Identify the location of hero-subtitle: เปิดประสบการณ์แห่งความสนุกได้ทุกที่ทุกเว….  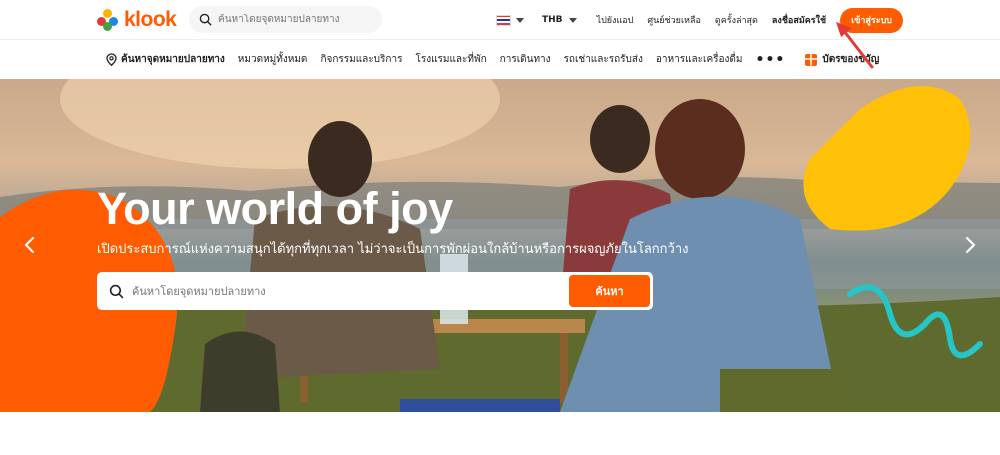
(393, 249).